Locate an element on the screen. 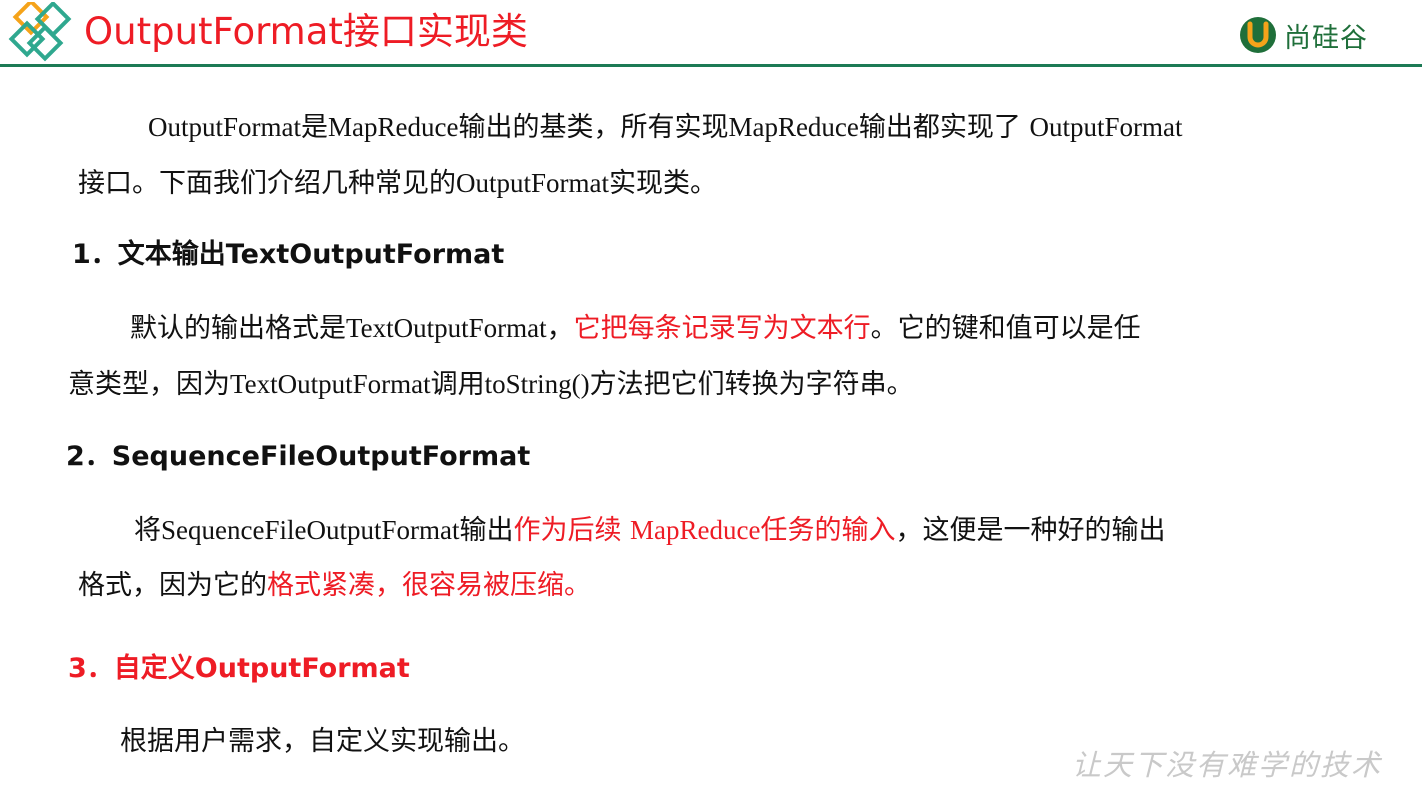  intro-text: 接口。下面我们介绍几种常见的 is located at coordinates (267, 183).